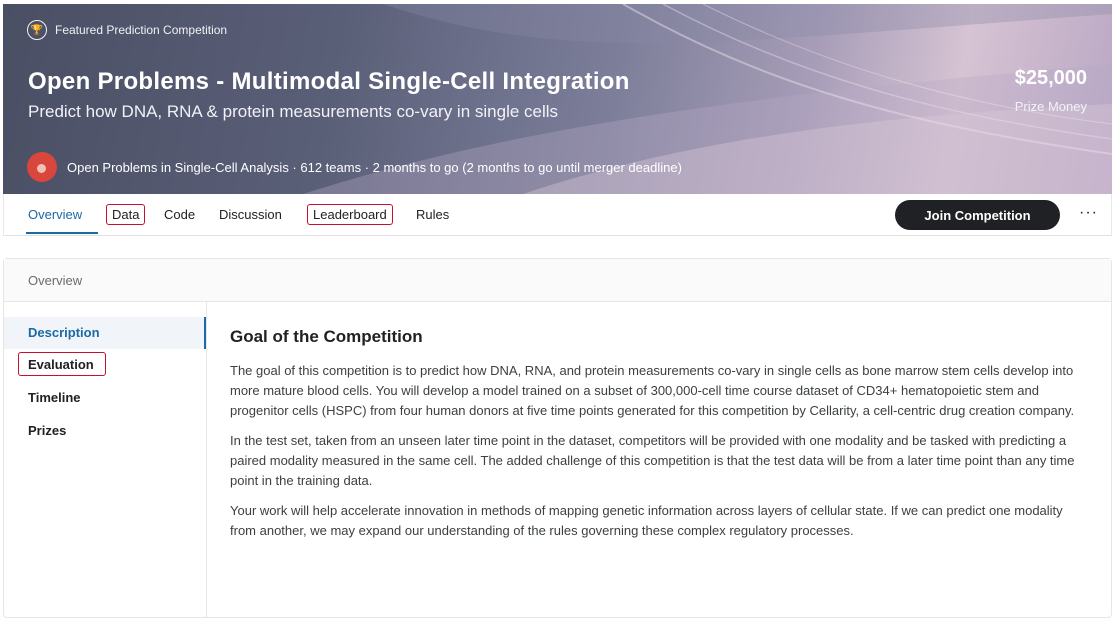 The image size is (1117, 618). Describe the element at coordinates (62, 233) in the screenshot. I see `active-tab-indicator` at that location.